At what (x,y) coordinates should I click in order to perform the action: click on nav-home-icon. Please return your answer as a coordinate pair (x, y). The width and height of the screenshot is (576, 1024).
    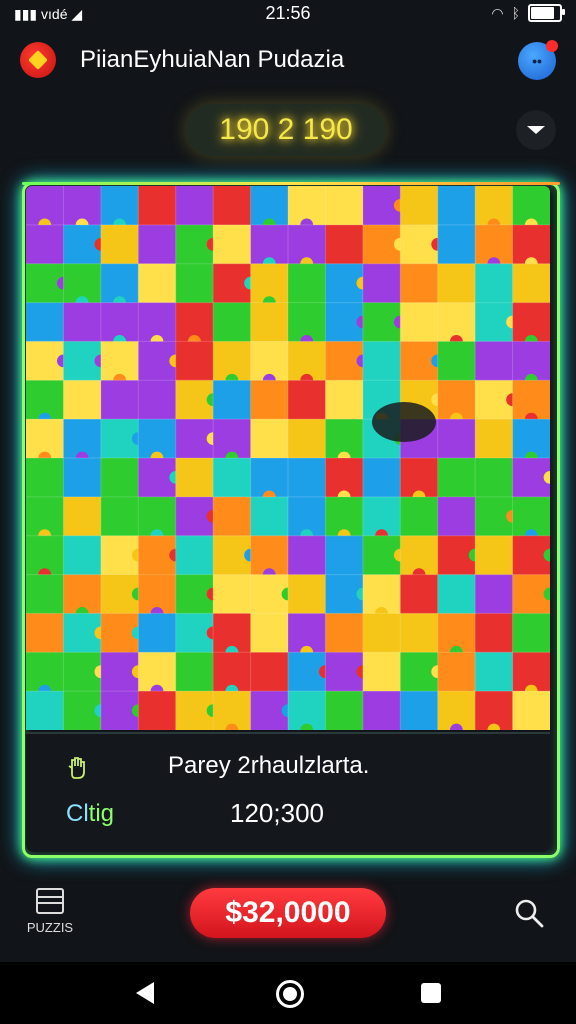
    Looking at the image, I should click on (290, 994).